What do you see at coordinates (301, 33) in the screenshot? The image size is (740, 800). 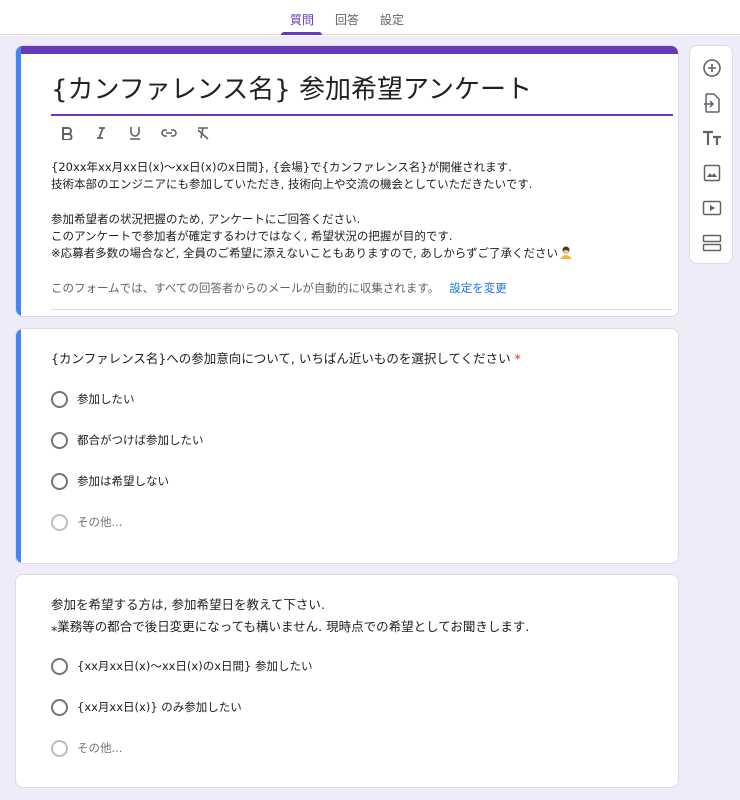 I see `active-tab-indicator` at bounding box center [301, 33].